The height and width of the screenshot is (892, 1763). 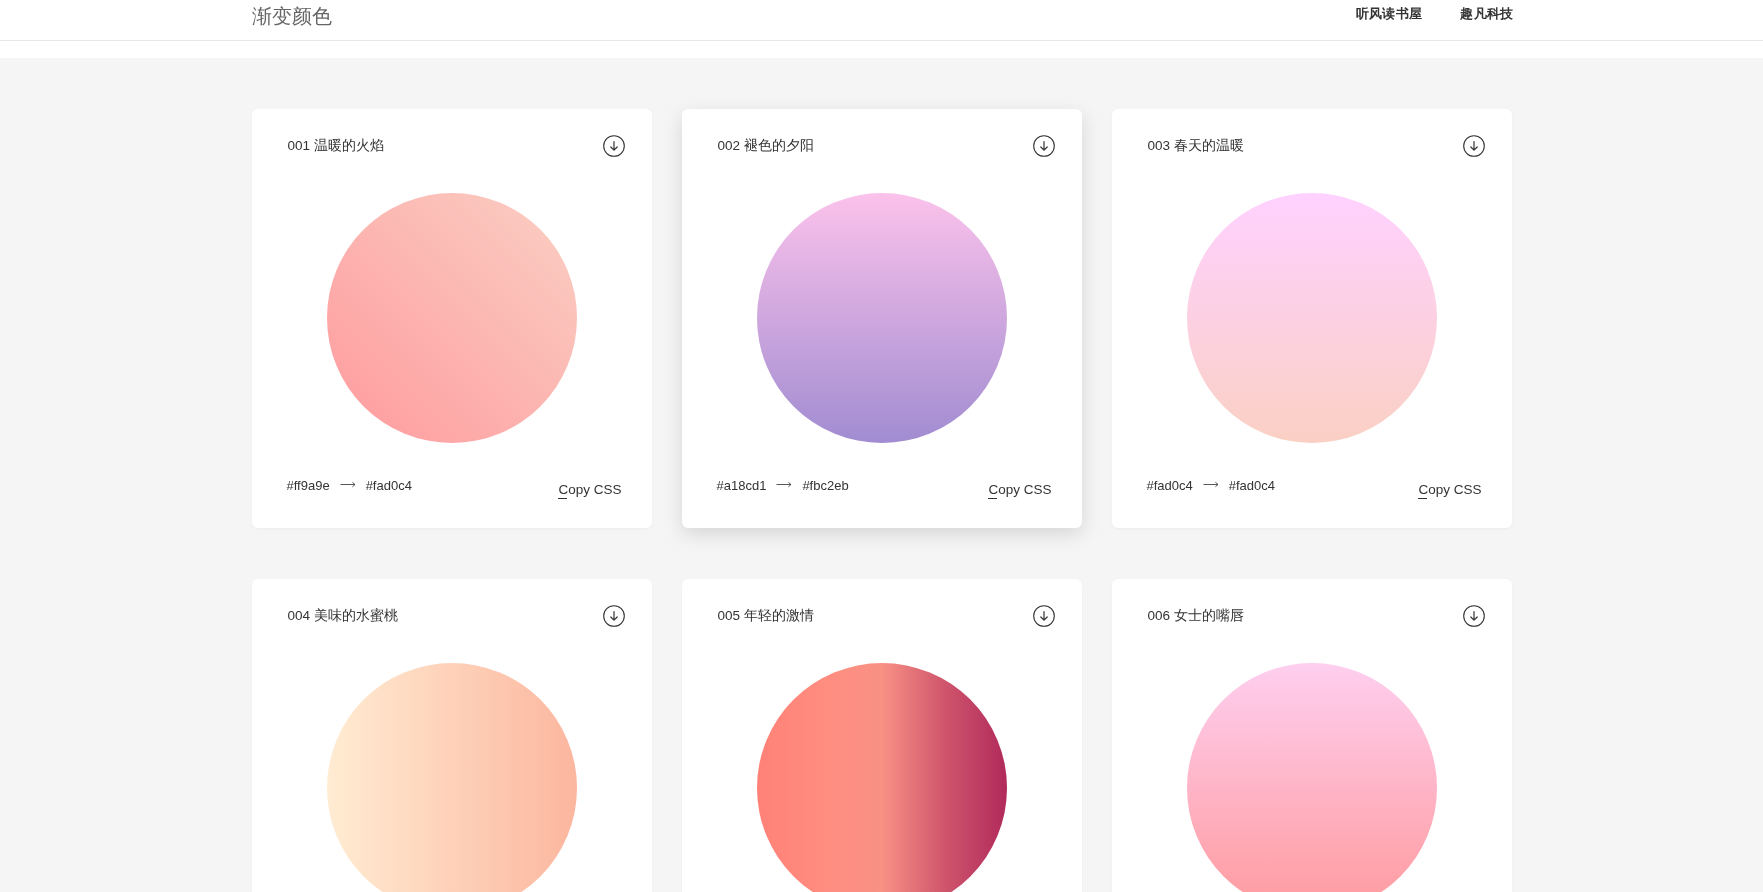 What do you see at coordinates (308, 486) in the screenshot?
I see `color-code: #ff9a9e` at bounding box center [308, 486].